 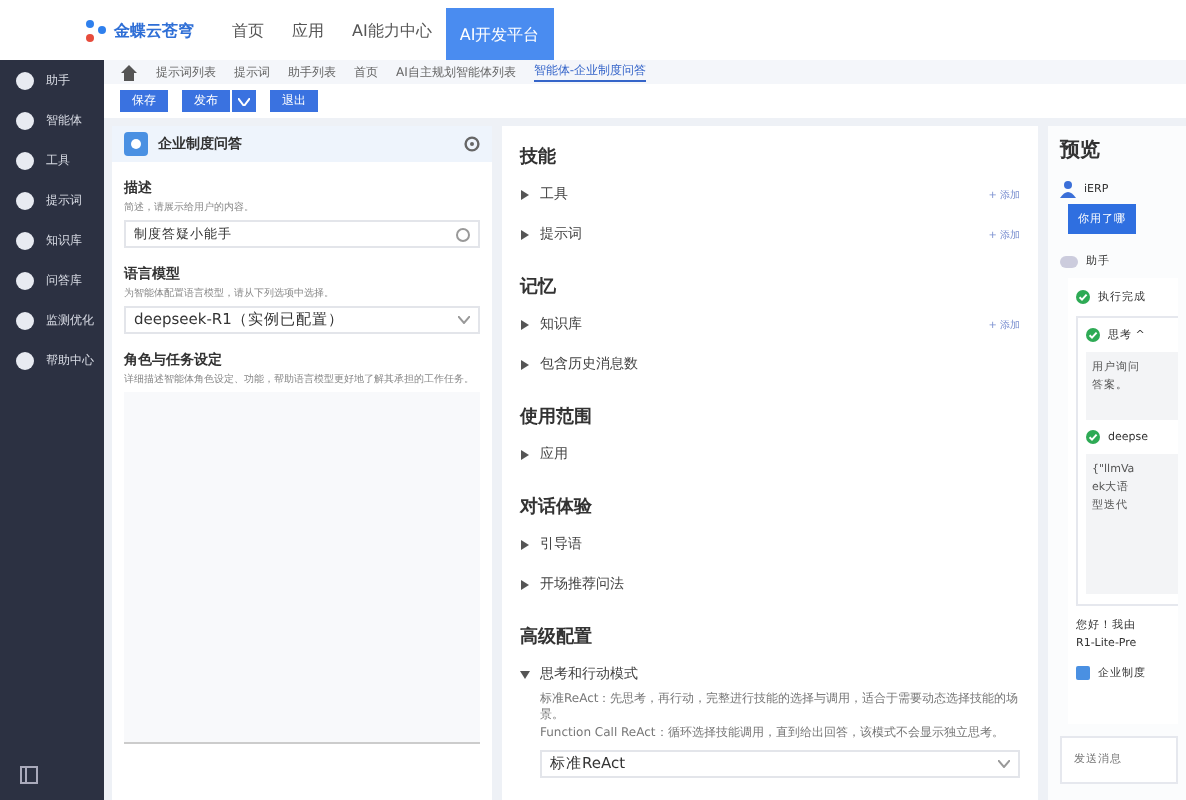 I want to click on section-title: 对话体验, so click(x=557, y=507).